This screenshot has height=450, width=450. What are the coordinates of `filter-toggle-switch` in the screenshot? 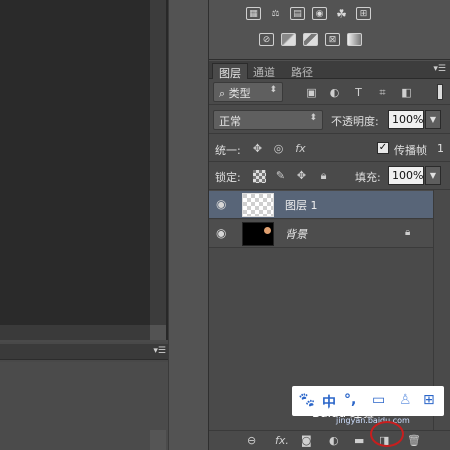 It's located at (440, 92).